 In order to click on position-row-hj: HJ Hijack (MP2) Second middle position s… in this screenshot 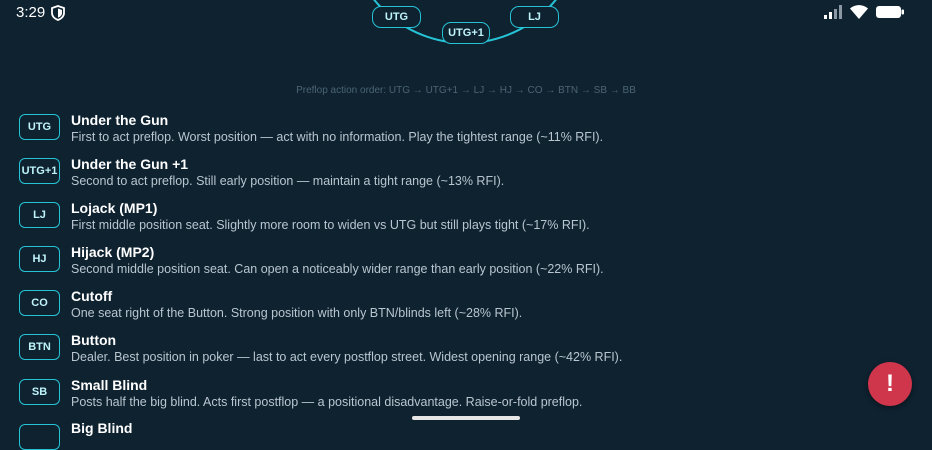, I will do `click(429, 264)`.